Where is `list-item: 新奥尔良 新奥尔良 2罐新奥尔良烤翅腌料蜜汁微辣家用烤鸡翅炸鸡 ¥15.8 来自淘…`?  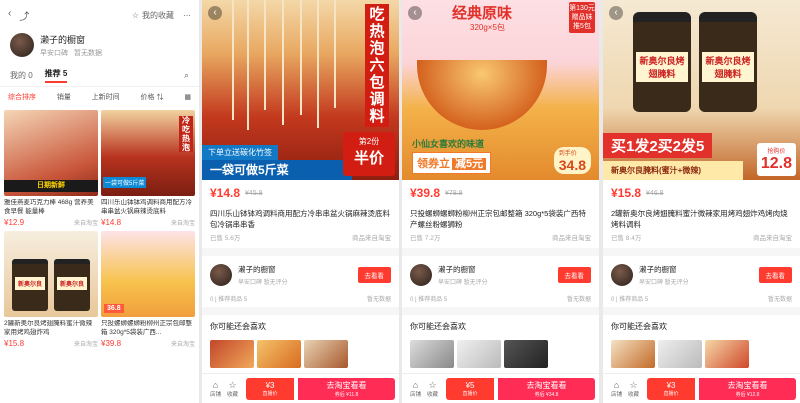
list-item: 新奥尔良 新奥尔良 2罐新奥尔良烤翅腌料蜜汁微辣家用烤鸡翅炸鸡 ¥15.8 来自淘… is located at coordinates (51, 289).